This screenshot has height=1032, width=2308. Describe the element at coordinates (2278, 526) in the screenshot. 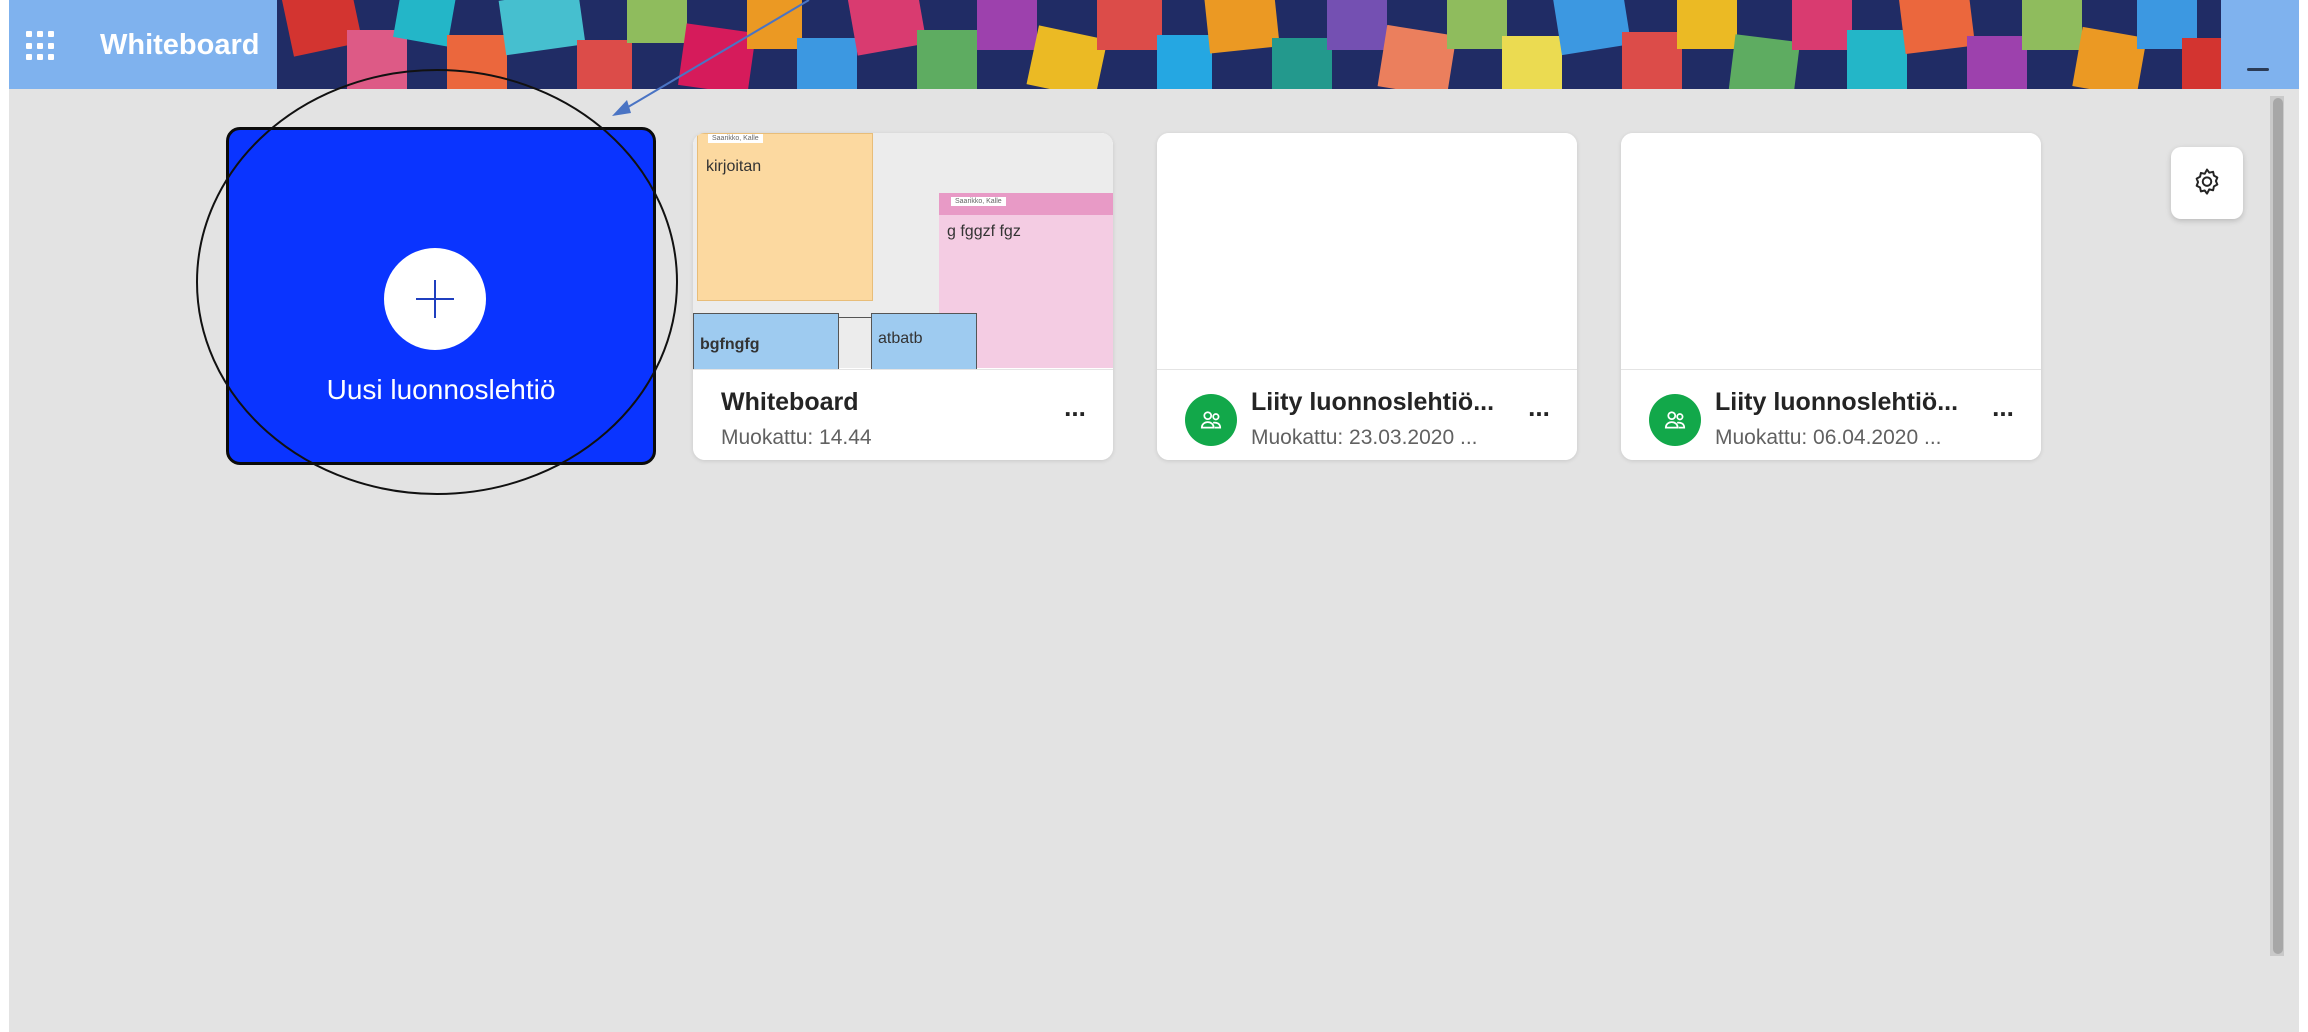

I see `scrollbar-thumb` at that location.